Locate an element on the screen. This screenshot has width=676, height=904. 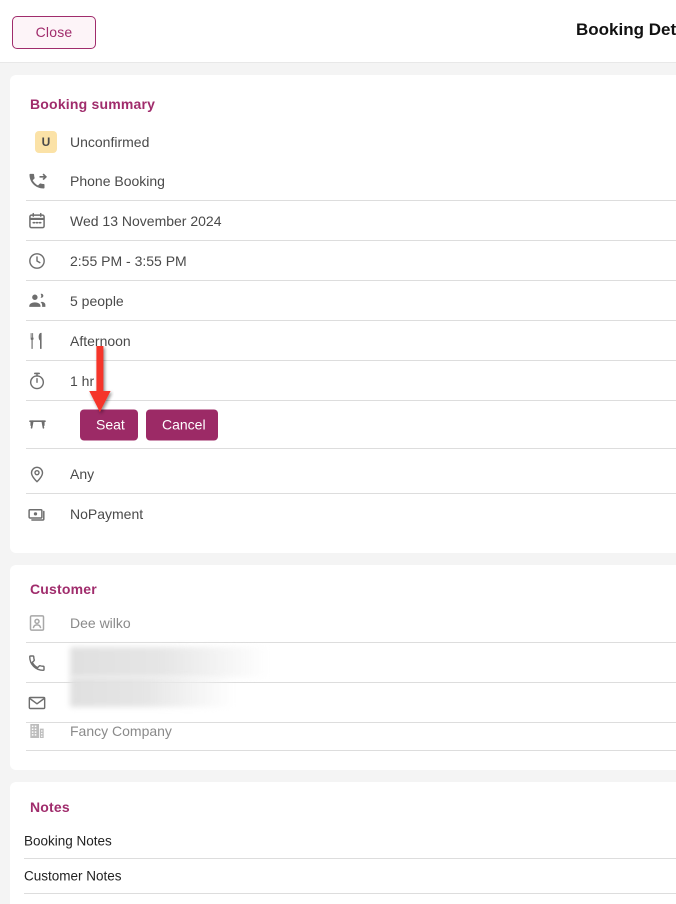
calendar-icon is located at coordinates (37, 221).